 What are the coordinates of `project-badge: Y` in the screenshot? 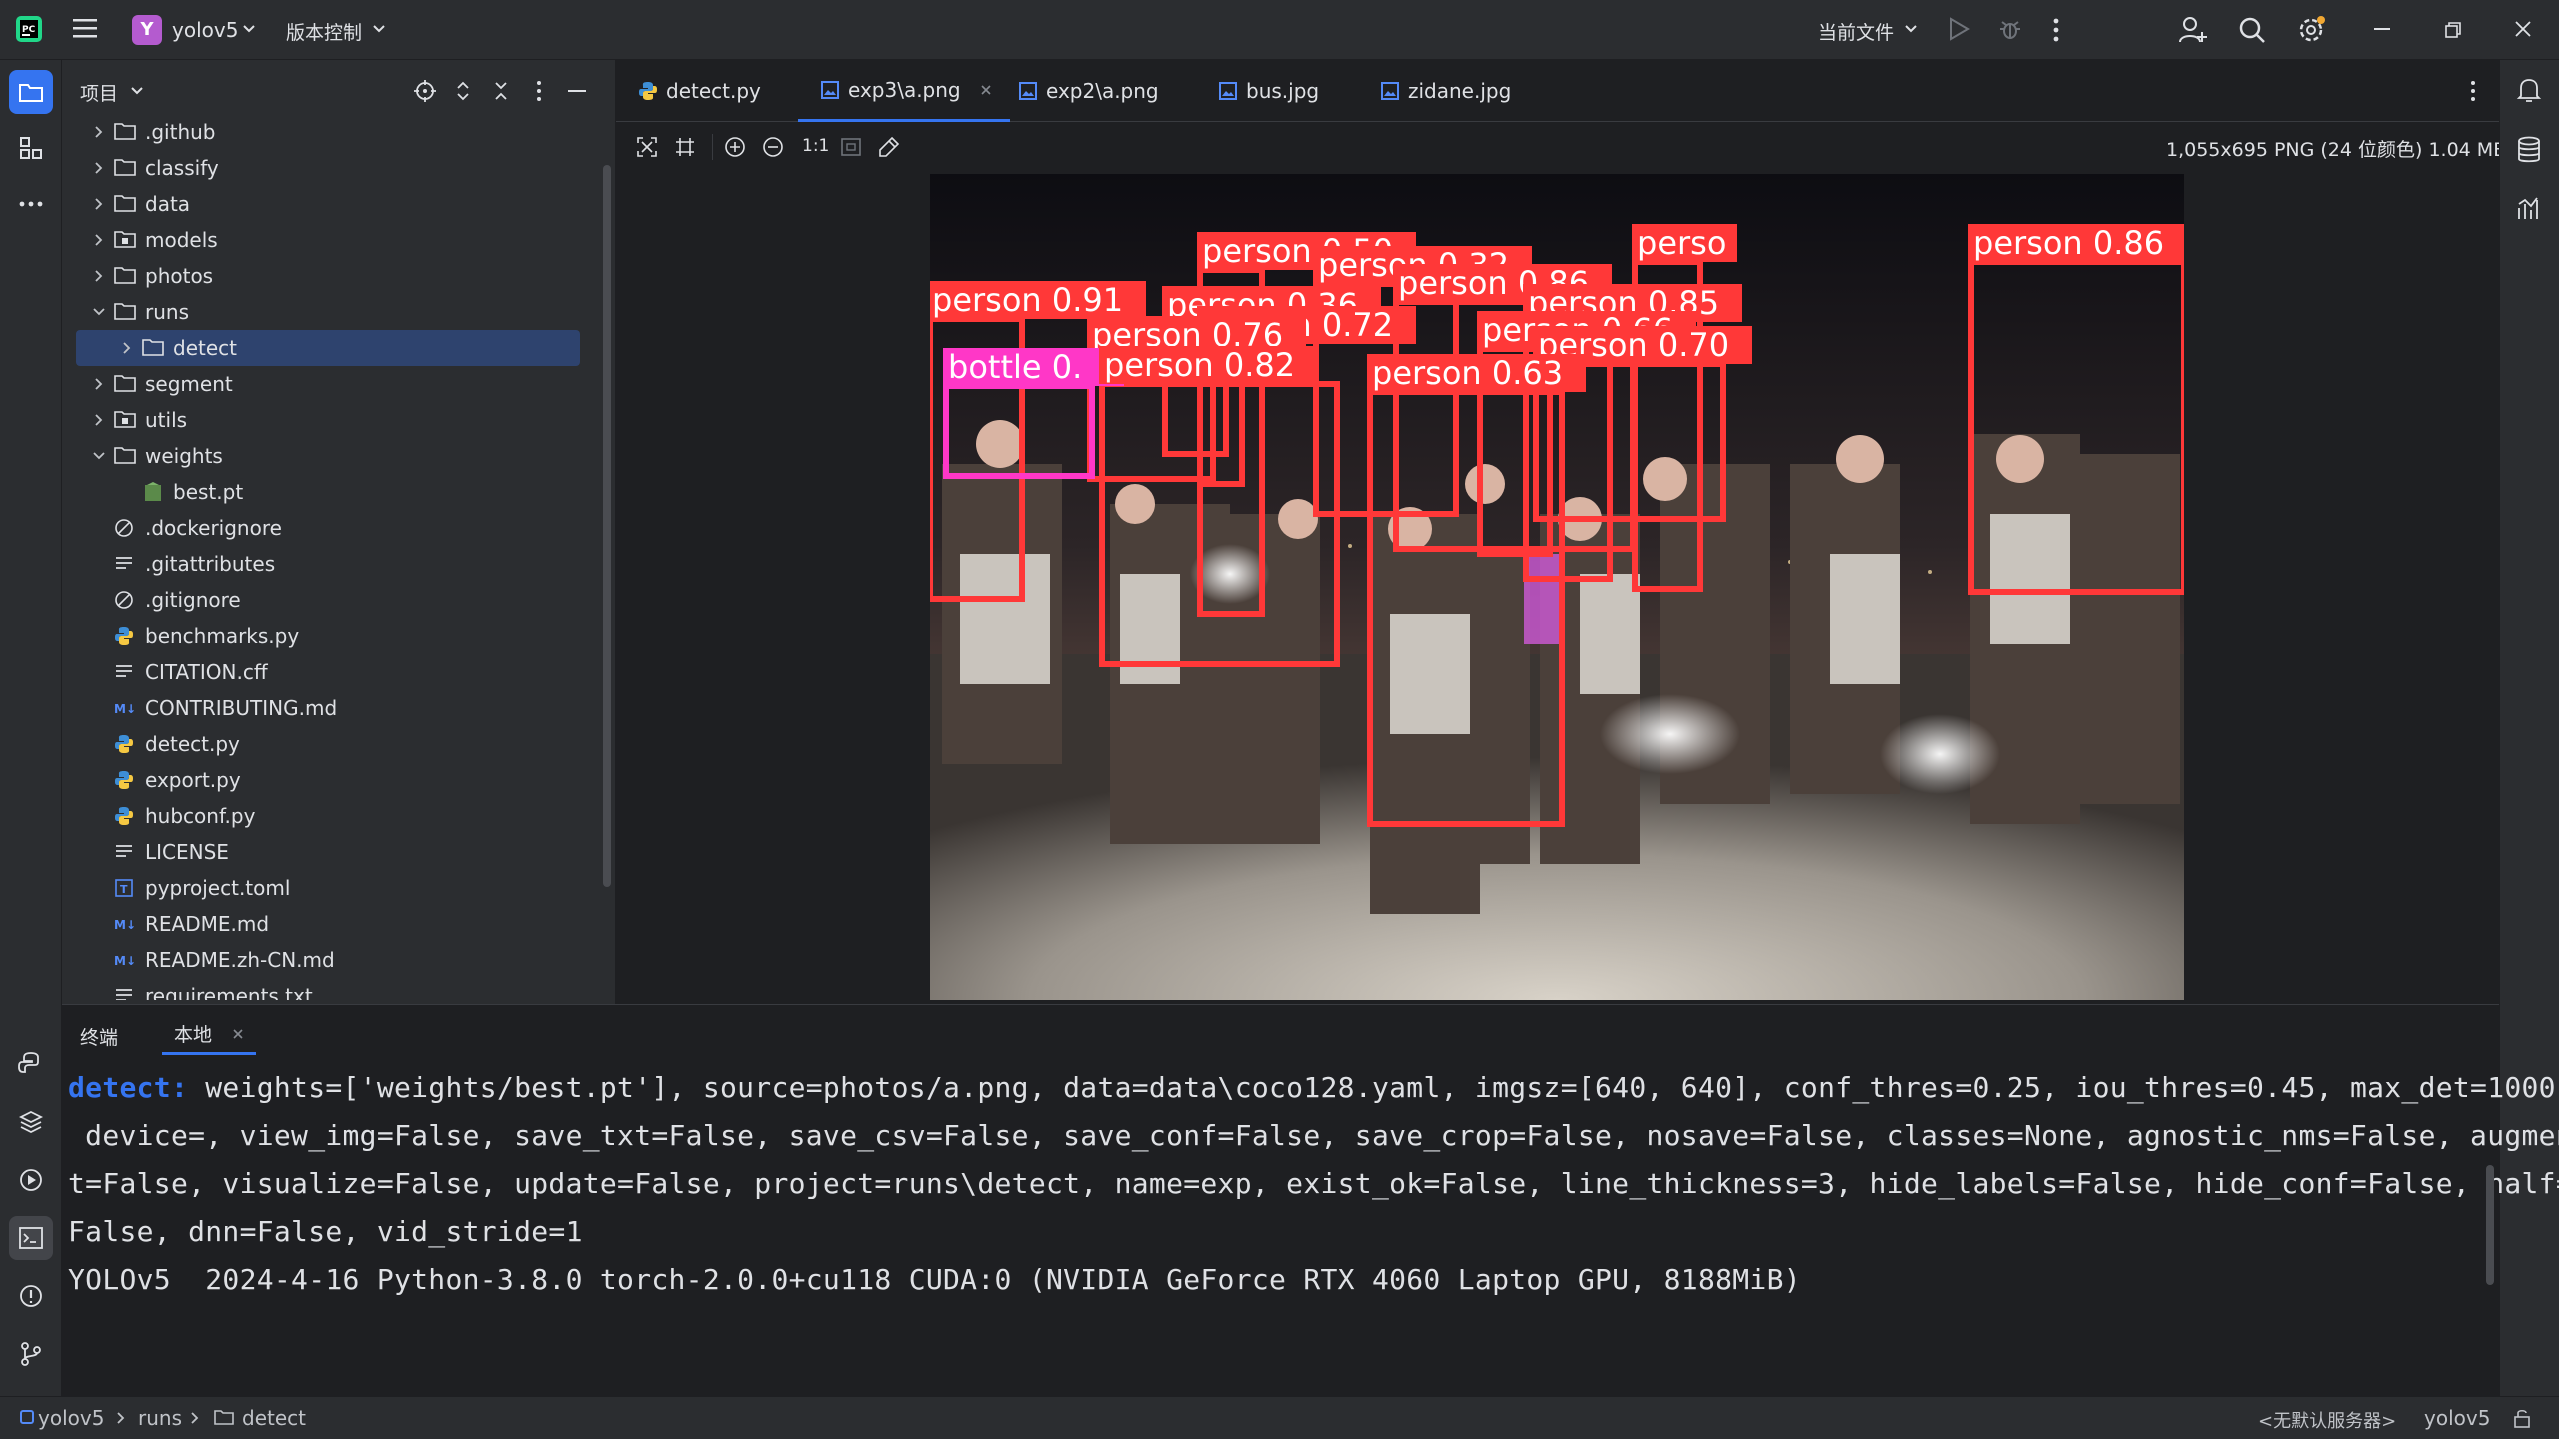 It's located at (147, 30).